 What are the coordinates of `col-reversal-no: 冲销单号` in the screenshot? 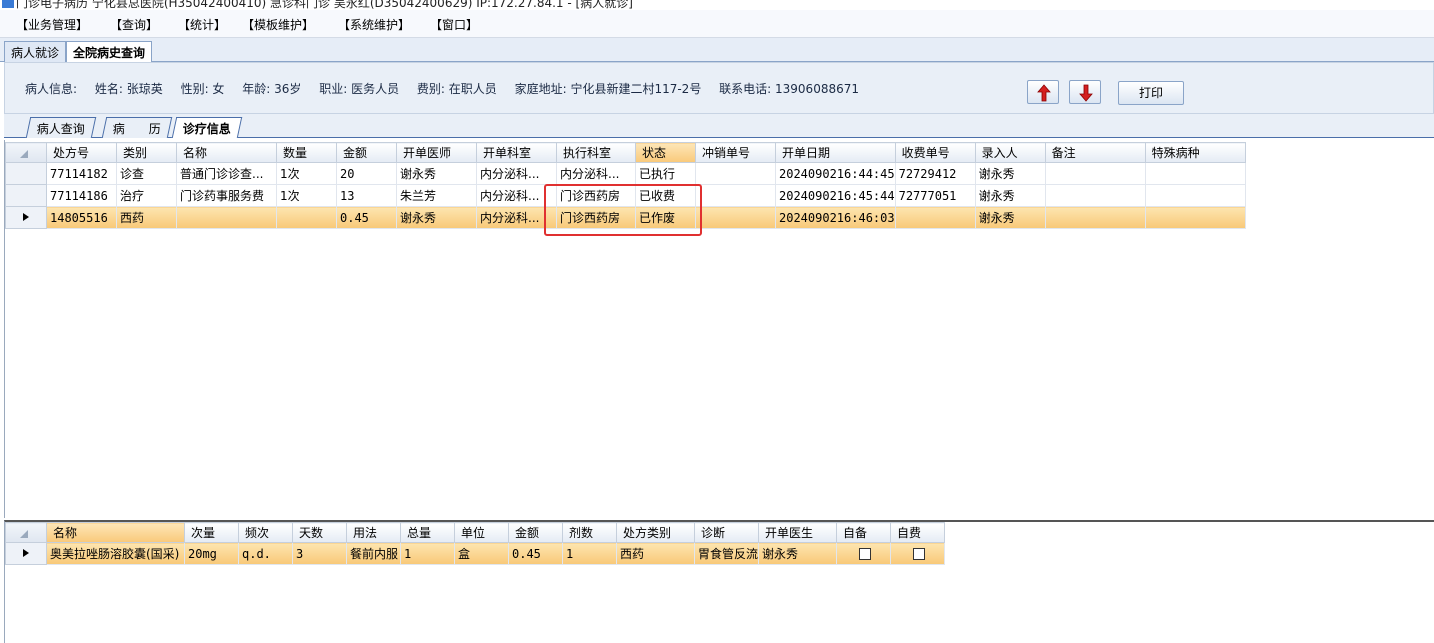 It's located at (735, 152).